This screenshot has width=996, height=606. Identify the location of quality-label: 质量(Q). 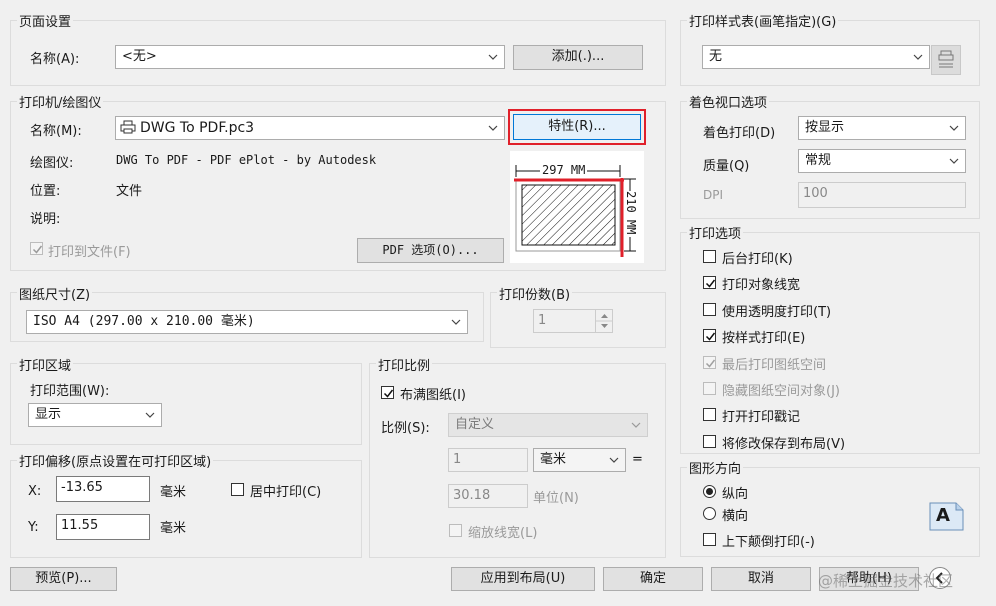
(726, 166).